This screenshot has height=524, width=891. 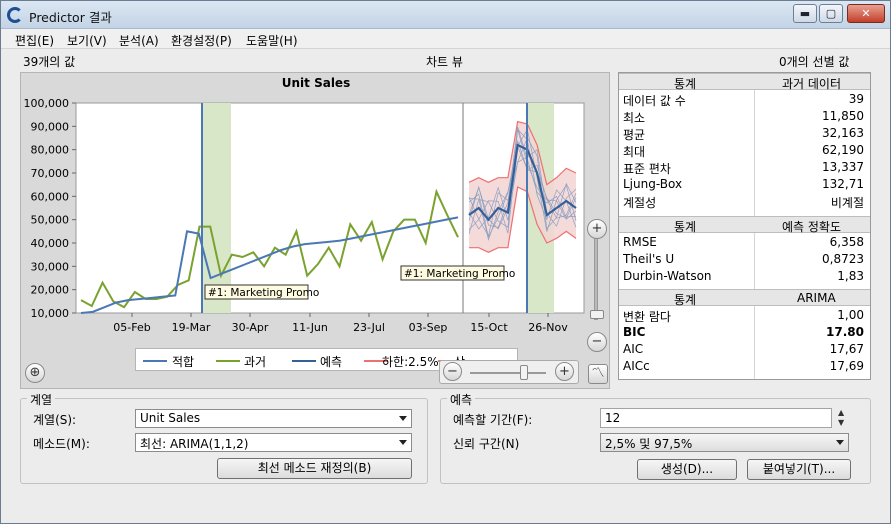 I want to click on stats-row: Durbin-Watson 1,83, so click(x=743, y=276).